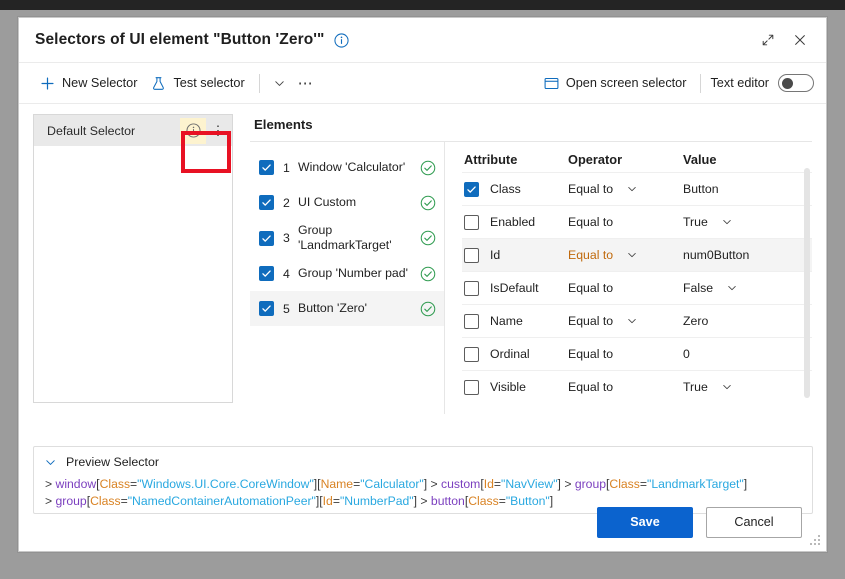 The image size is (845, 579). What do you see at coordinates (392, 484) in the screenshot?
I see `preview-token-val: "Calculator"` at bounding box center [392, 484].